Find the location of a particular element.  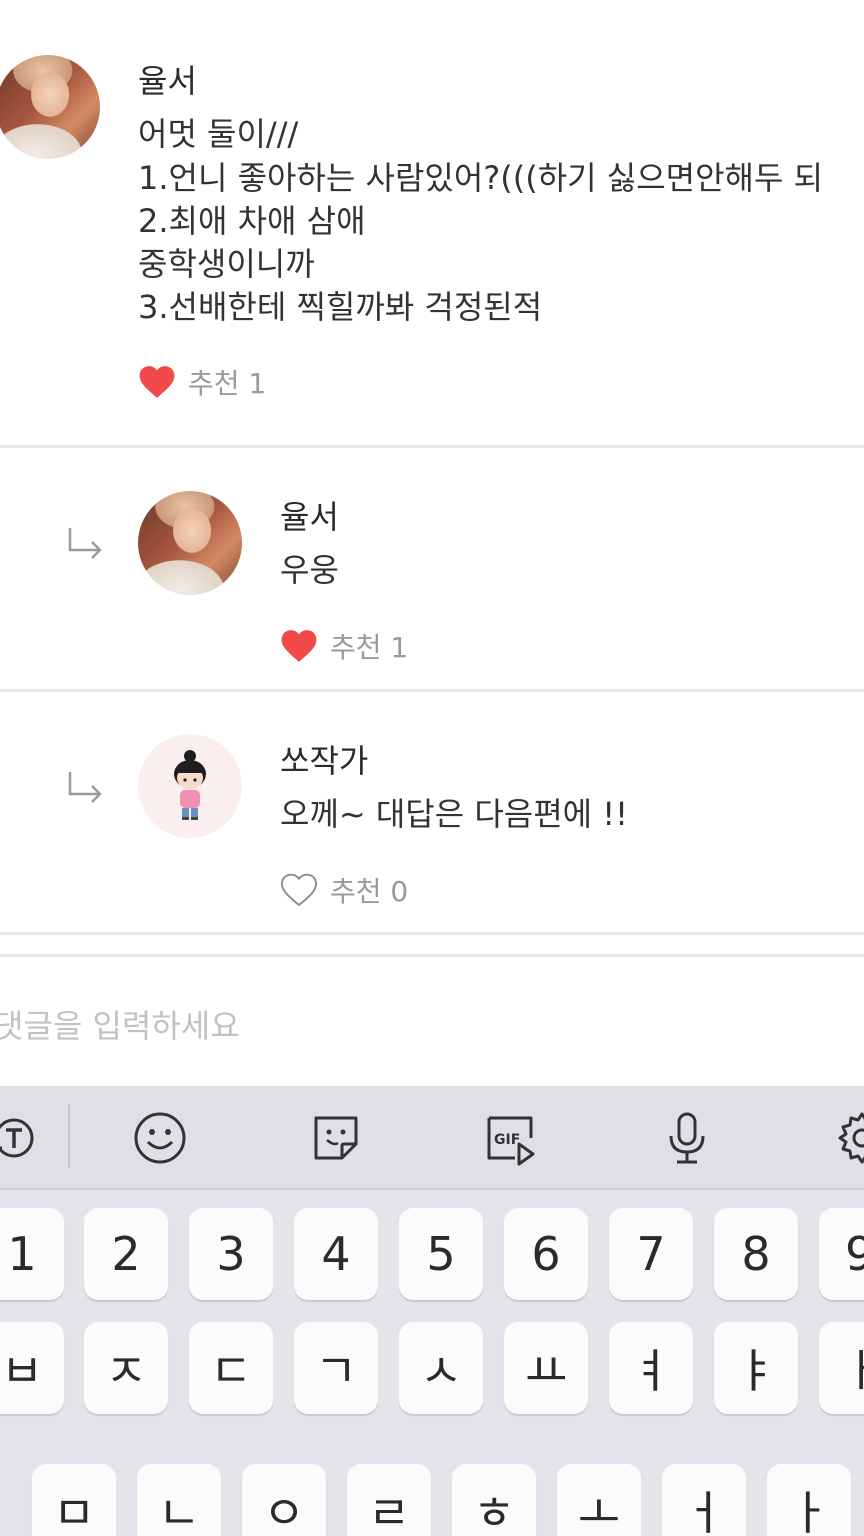

comment-line: 2.최애 차애 삼애 is located at coordinates (252, 221).